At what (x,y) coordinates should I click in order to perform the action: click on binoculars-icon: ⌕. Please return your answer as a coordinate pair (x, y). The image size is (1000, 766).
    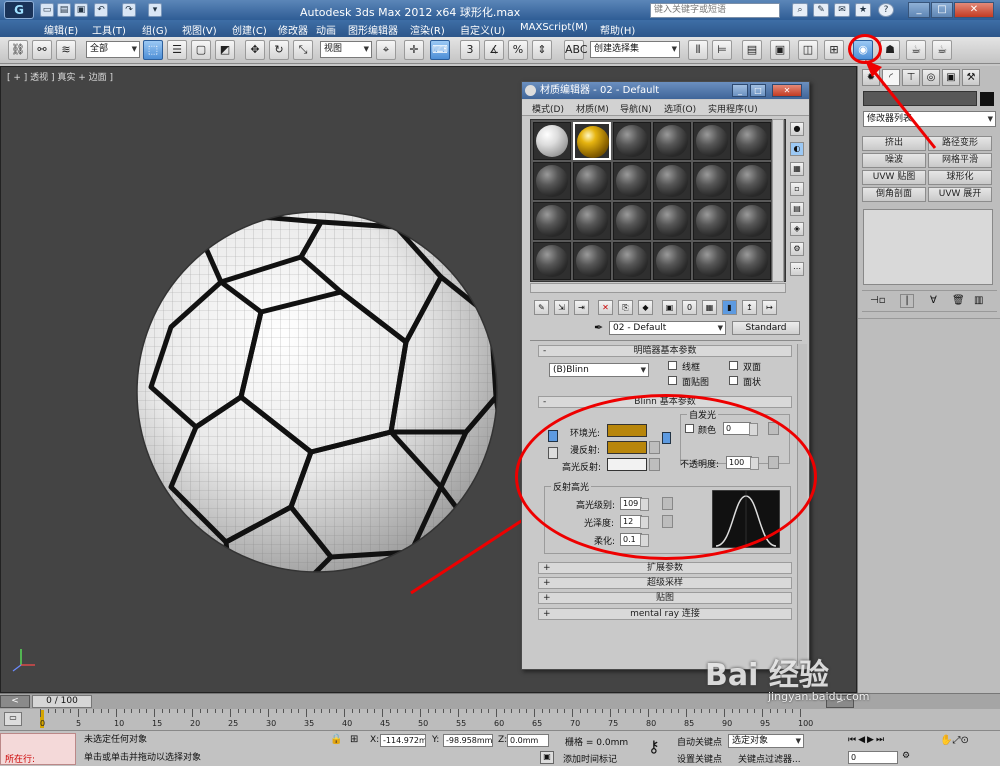
    Looking at the image, I should click on (800, 10).